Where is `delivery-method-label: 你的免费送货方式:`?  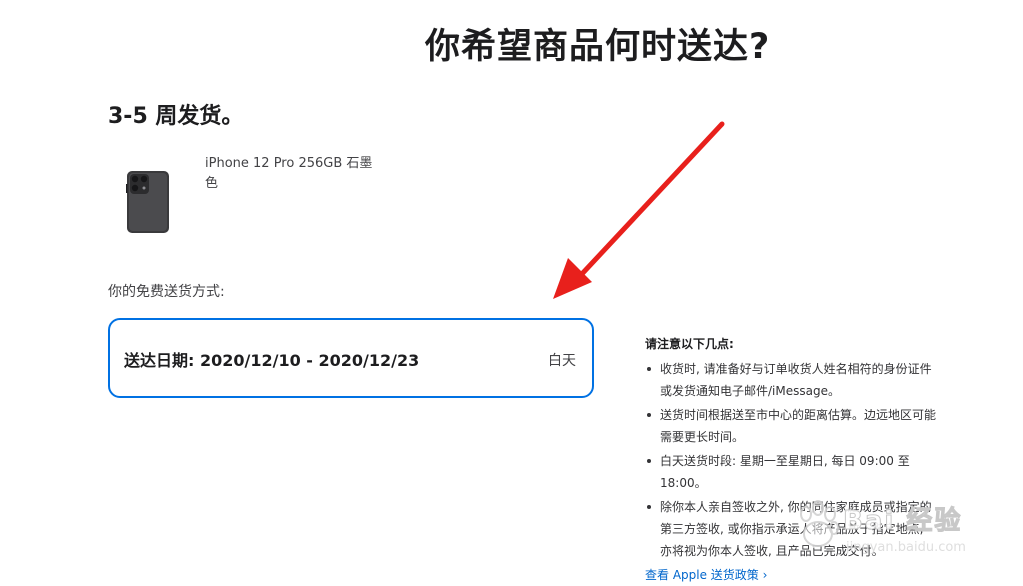
delivery-method-label: 你的免费送货方式: is located at coordinates (166, 292).